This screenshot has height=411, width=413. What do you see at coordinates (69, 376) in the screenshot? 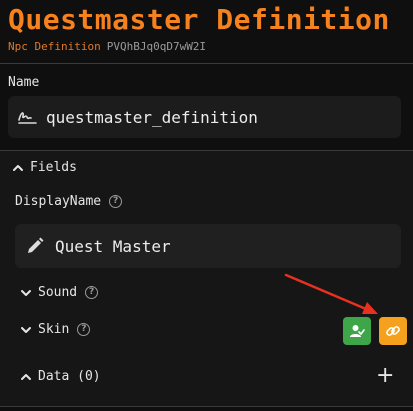
I see `data-label: Data (0)` at bounding box center [69, 376].